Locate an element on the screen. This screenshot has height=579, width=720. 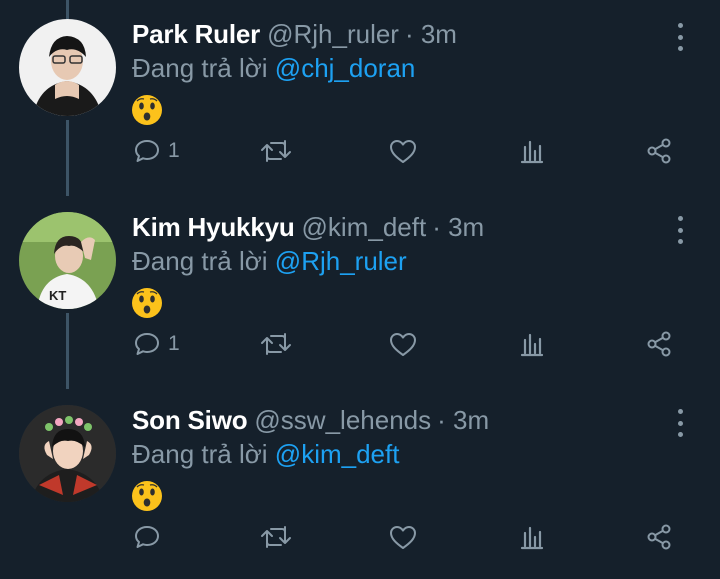
replying-to: Đang trả lời @kim_deft is located at coordinates (265, 454).